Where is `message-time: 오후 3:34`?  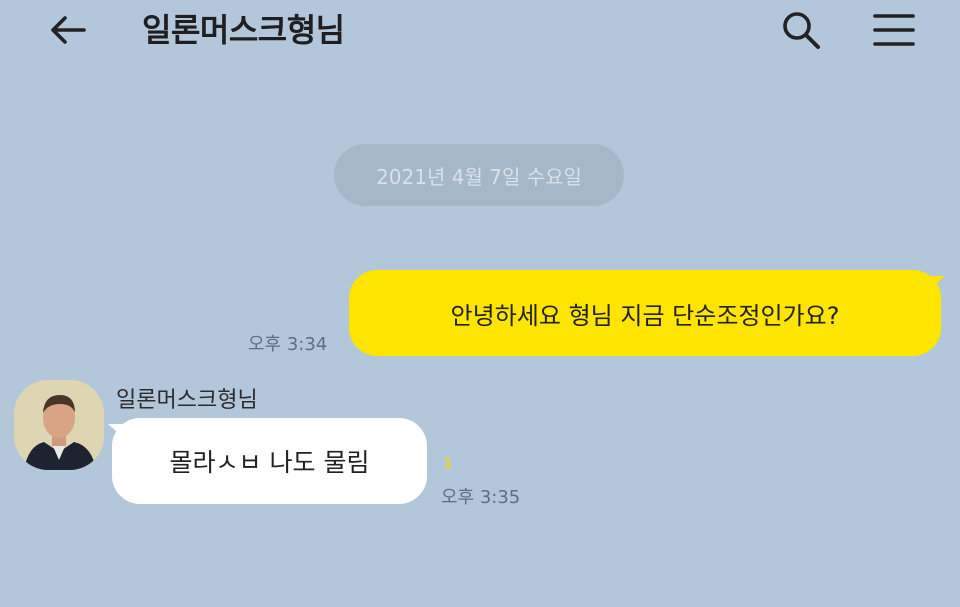
message-time: 오후 3:34 is located at coordinates (288, 344).